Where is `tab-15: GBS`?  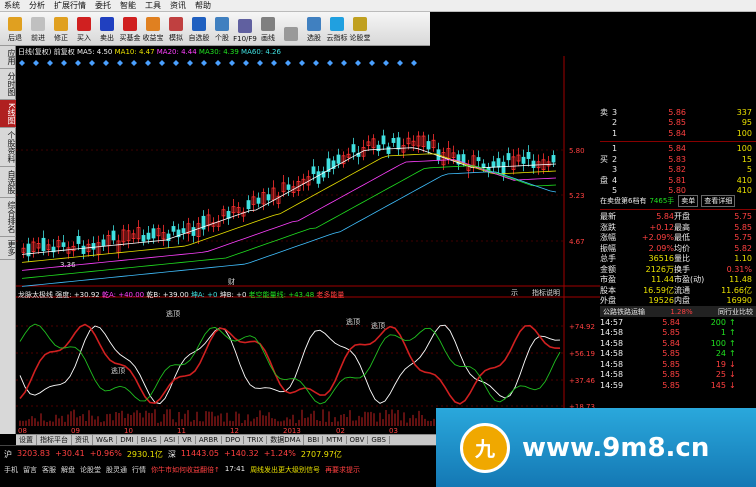 tab-15: GBS is located at coordinates (379, 440).